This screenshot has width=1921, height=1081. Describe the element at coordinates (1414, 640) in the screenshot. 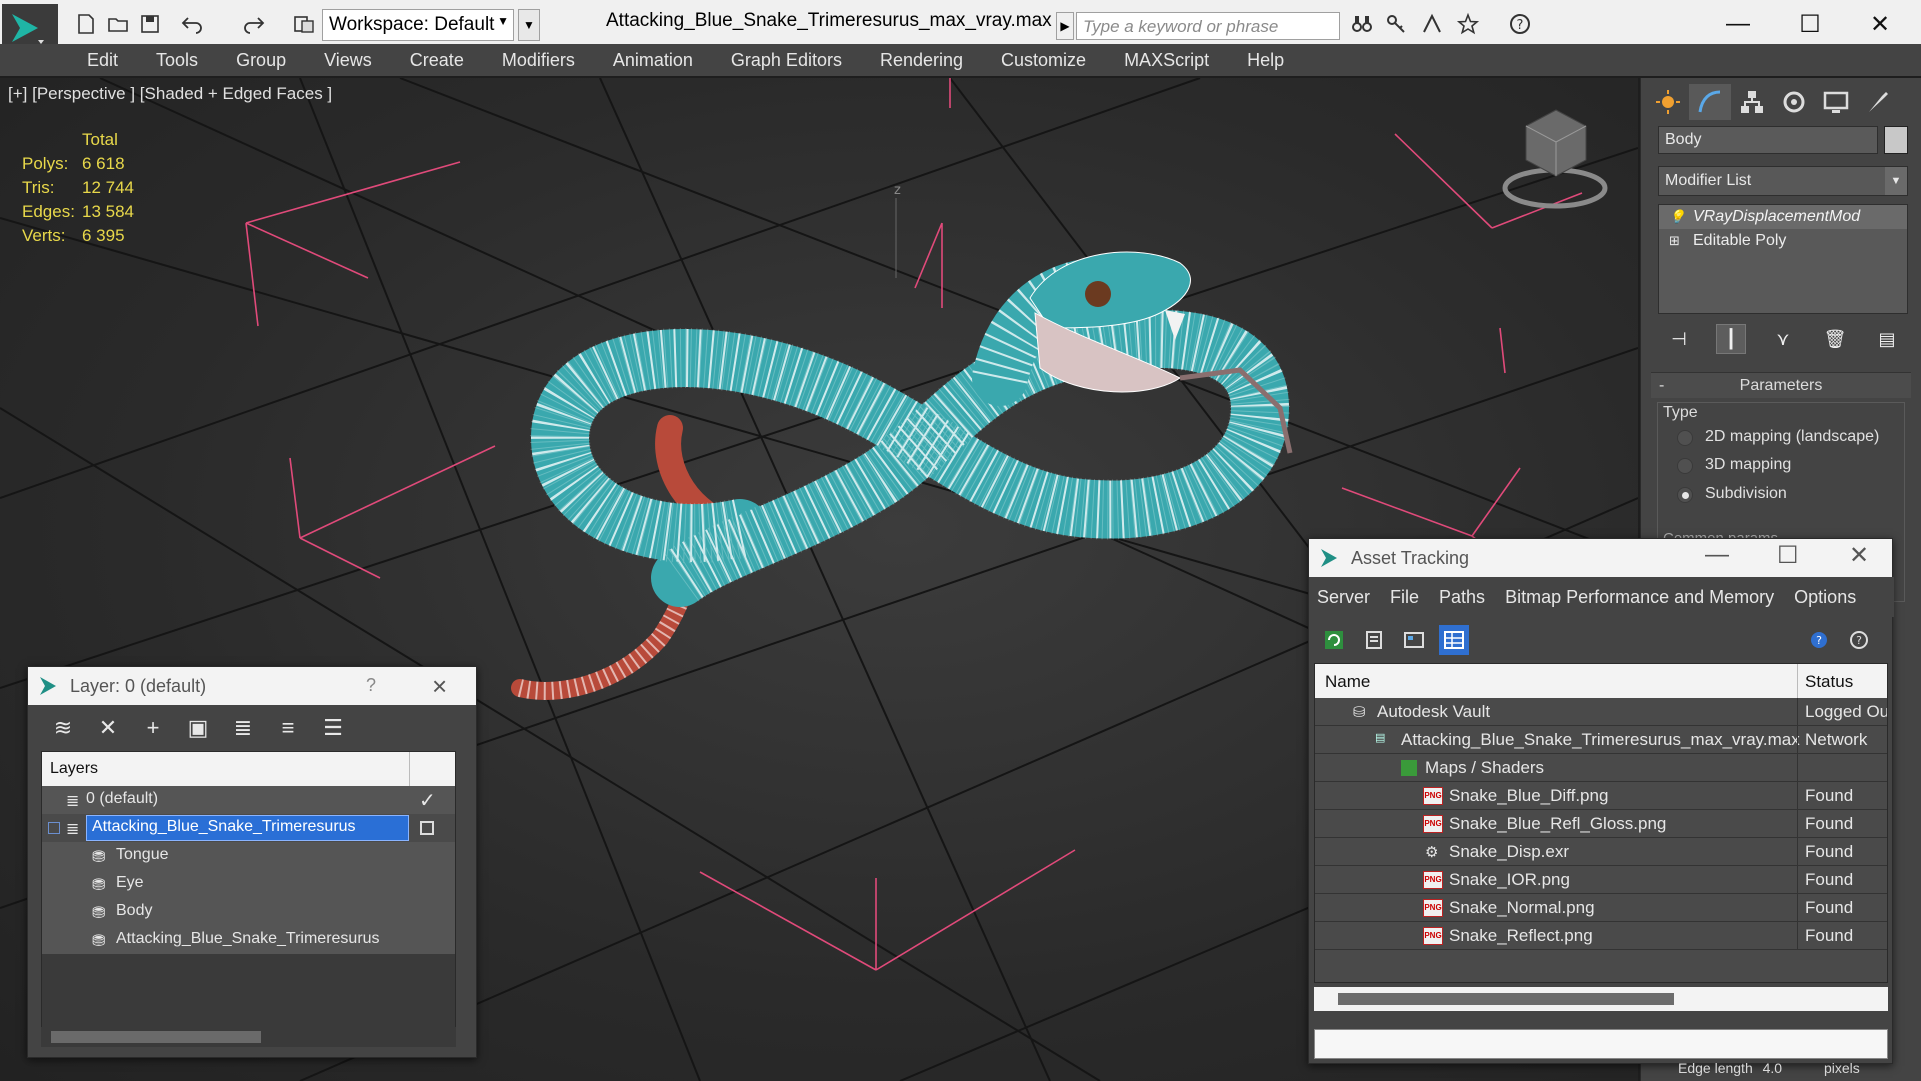

I see `thumbnail-view-icon` at that location.